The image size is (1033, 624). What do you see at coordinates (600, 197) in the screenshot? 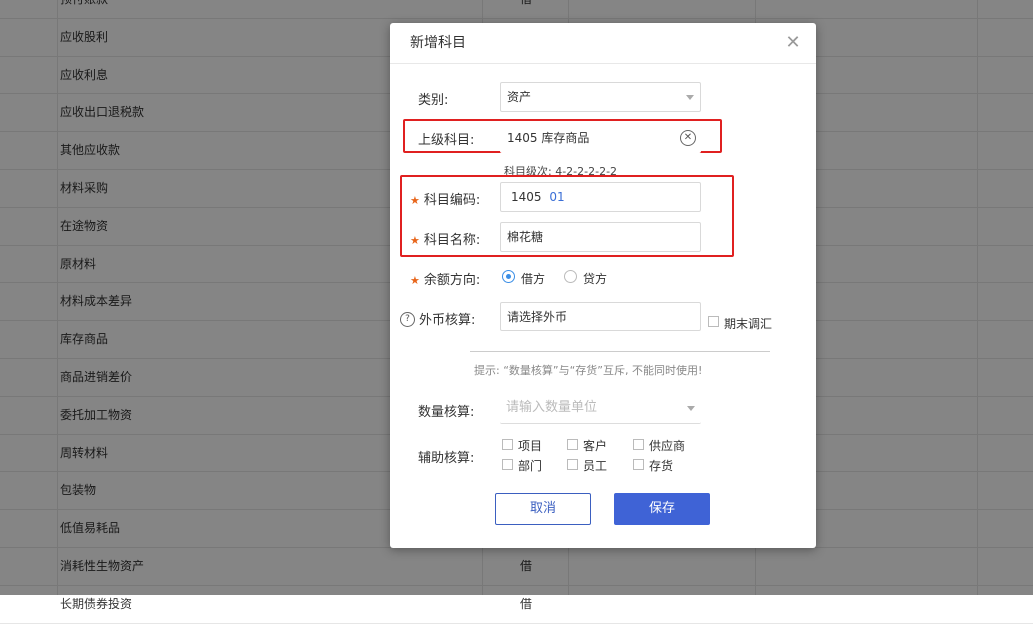
I see `code-field: 1405 01` at bounding box center [600, 197].